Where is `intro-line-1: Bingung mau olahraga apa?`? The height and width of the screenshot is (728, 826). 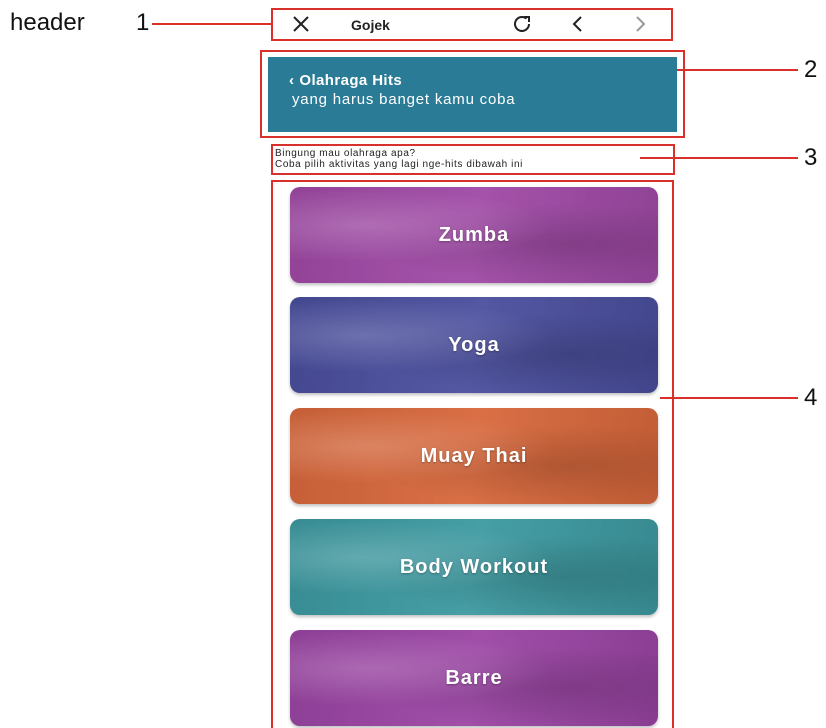 intro-line-1: Bingung mau olahraga apa? is located at coordinates (345, 153).